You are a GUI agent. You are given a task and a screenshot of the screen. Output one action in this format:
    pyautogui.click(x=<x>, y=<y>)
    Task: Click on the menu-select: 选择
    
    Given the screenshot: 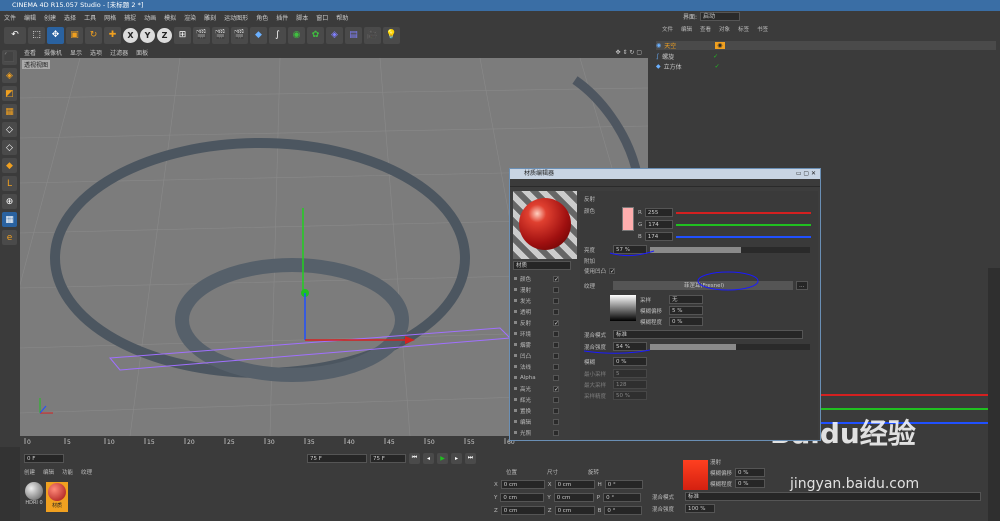 What is the action you would take?
    pyautogui.click(x=70, y=17)
    